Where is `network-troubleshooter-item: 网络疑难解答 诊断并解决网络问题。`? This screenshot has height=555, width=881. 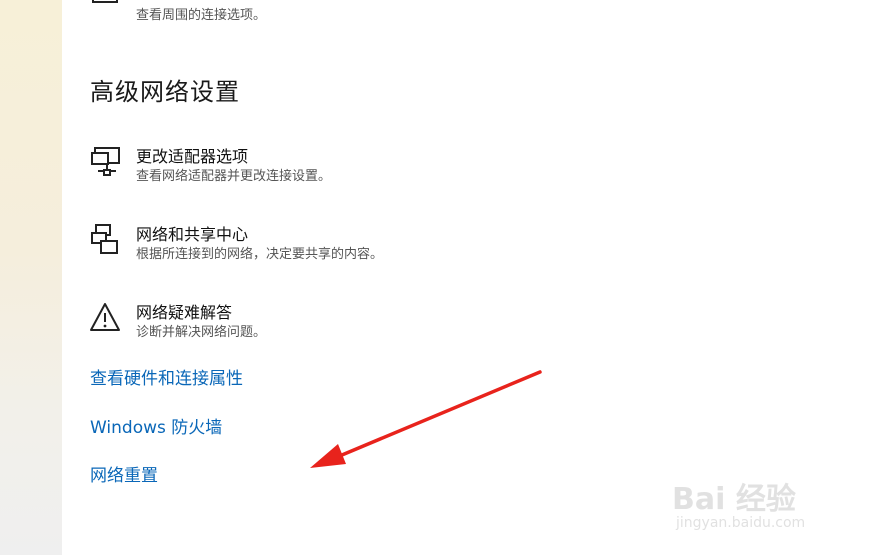 network-troubleshooter-item: 网络疑难解答 诊断并解决网络问题。 is located at coordinates (178, 323).